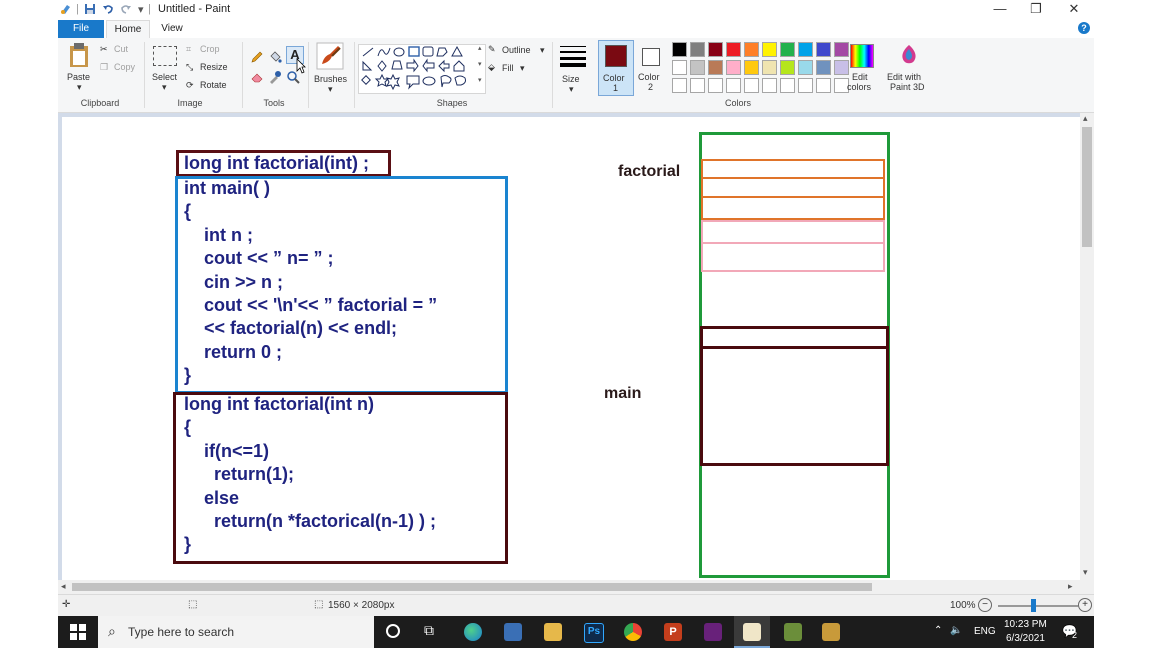 Image resolution: width=1152 pixels, height=648 pixels. I want to click on brushes-button: Brushes ▾, so click(331, 67).